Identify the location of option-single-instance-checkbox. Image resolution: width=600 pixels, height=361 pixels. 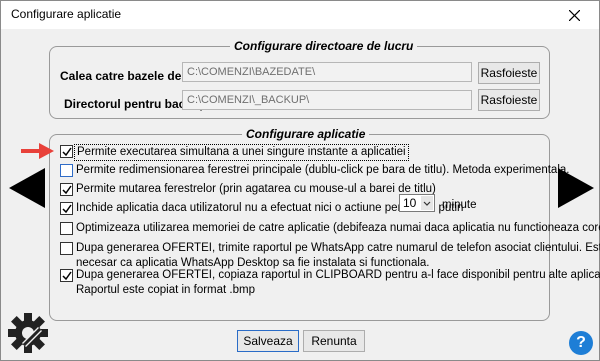
(66, 151).